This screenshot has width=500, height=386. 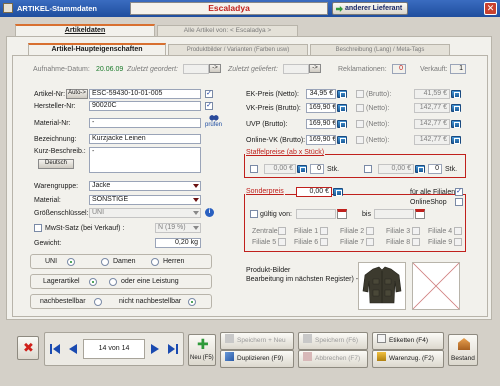 I want to click on hersteller-nr-checkbox: ✓, so click(x=209, y=106).